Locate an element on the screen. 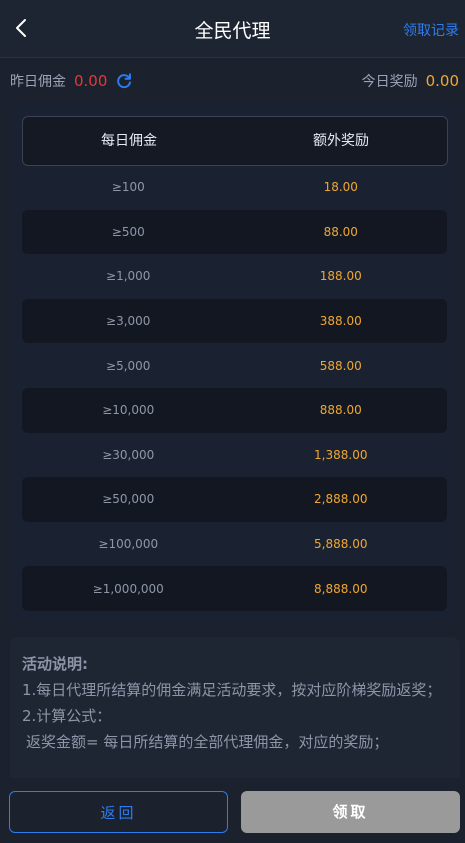 Image resolution: width=465 pixels, height=843 pixels. refresh-icon is located at coordinates (124, 81).